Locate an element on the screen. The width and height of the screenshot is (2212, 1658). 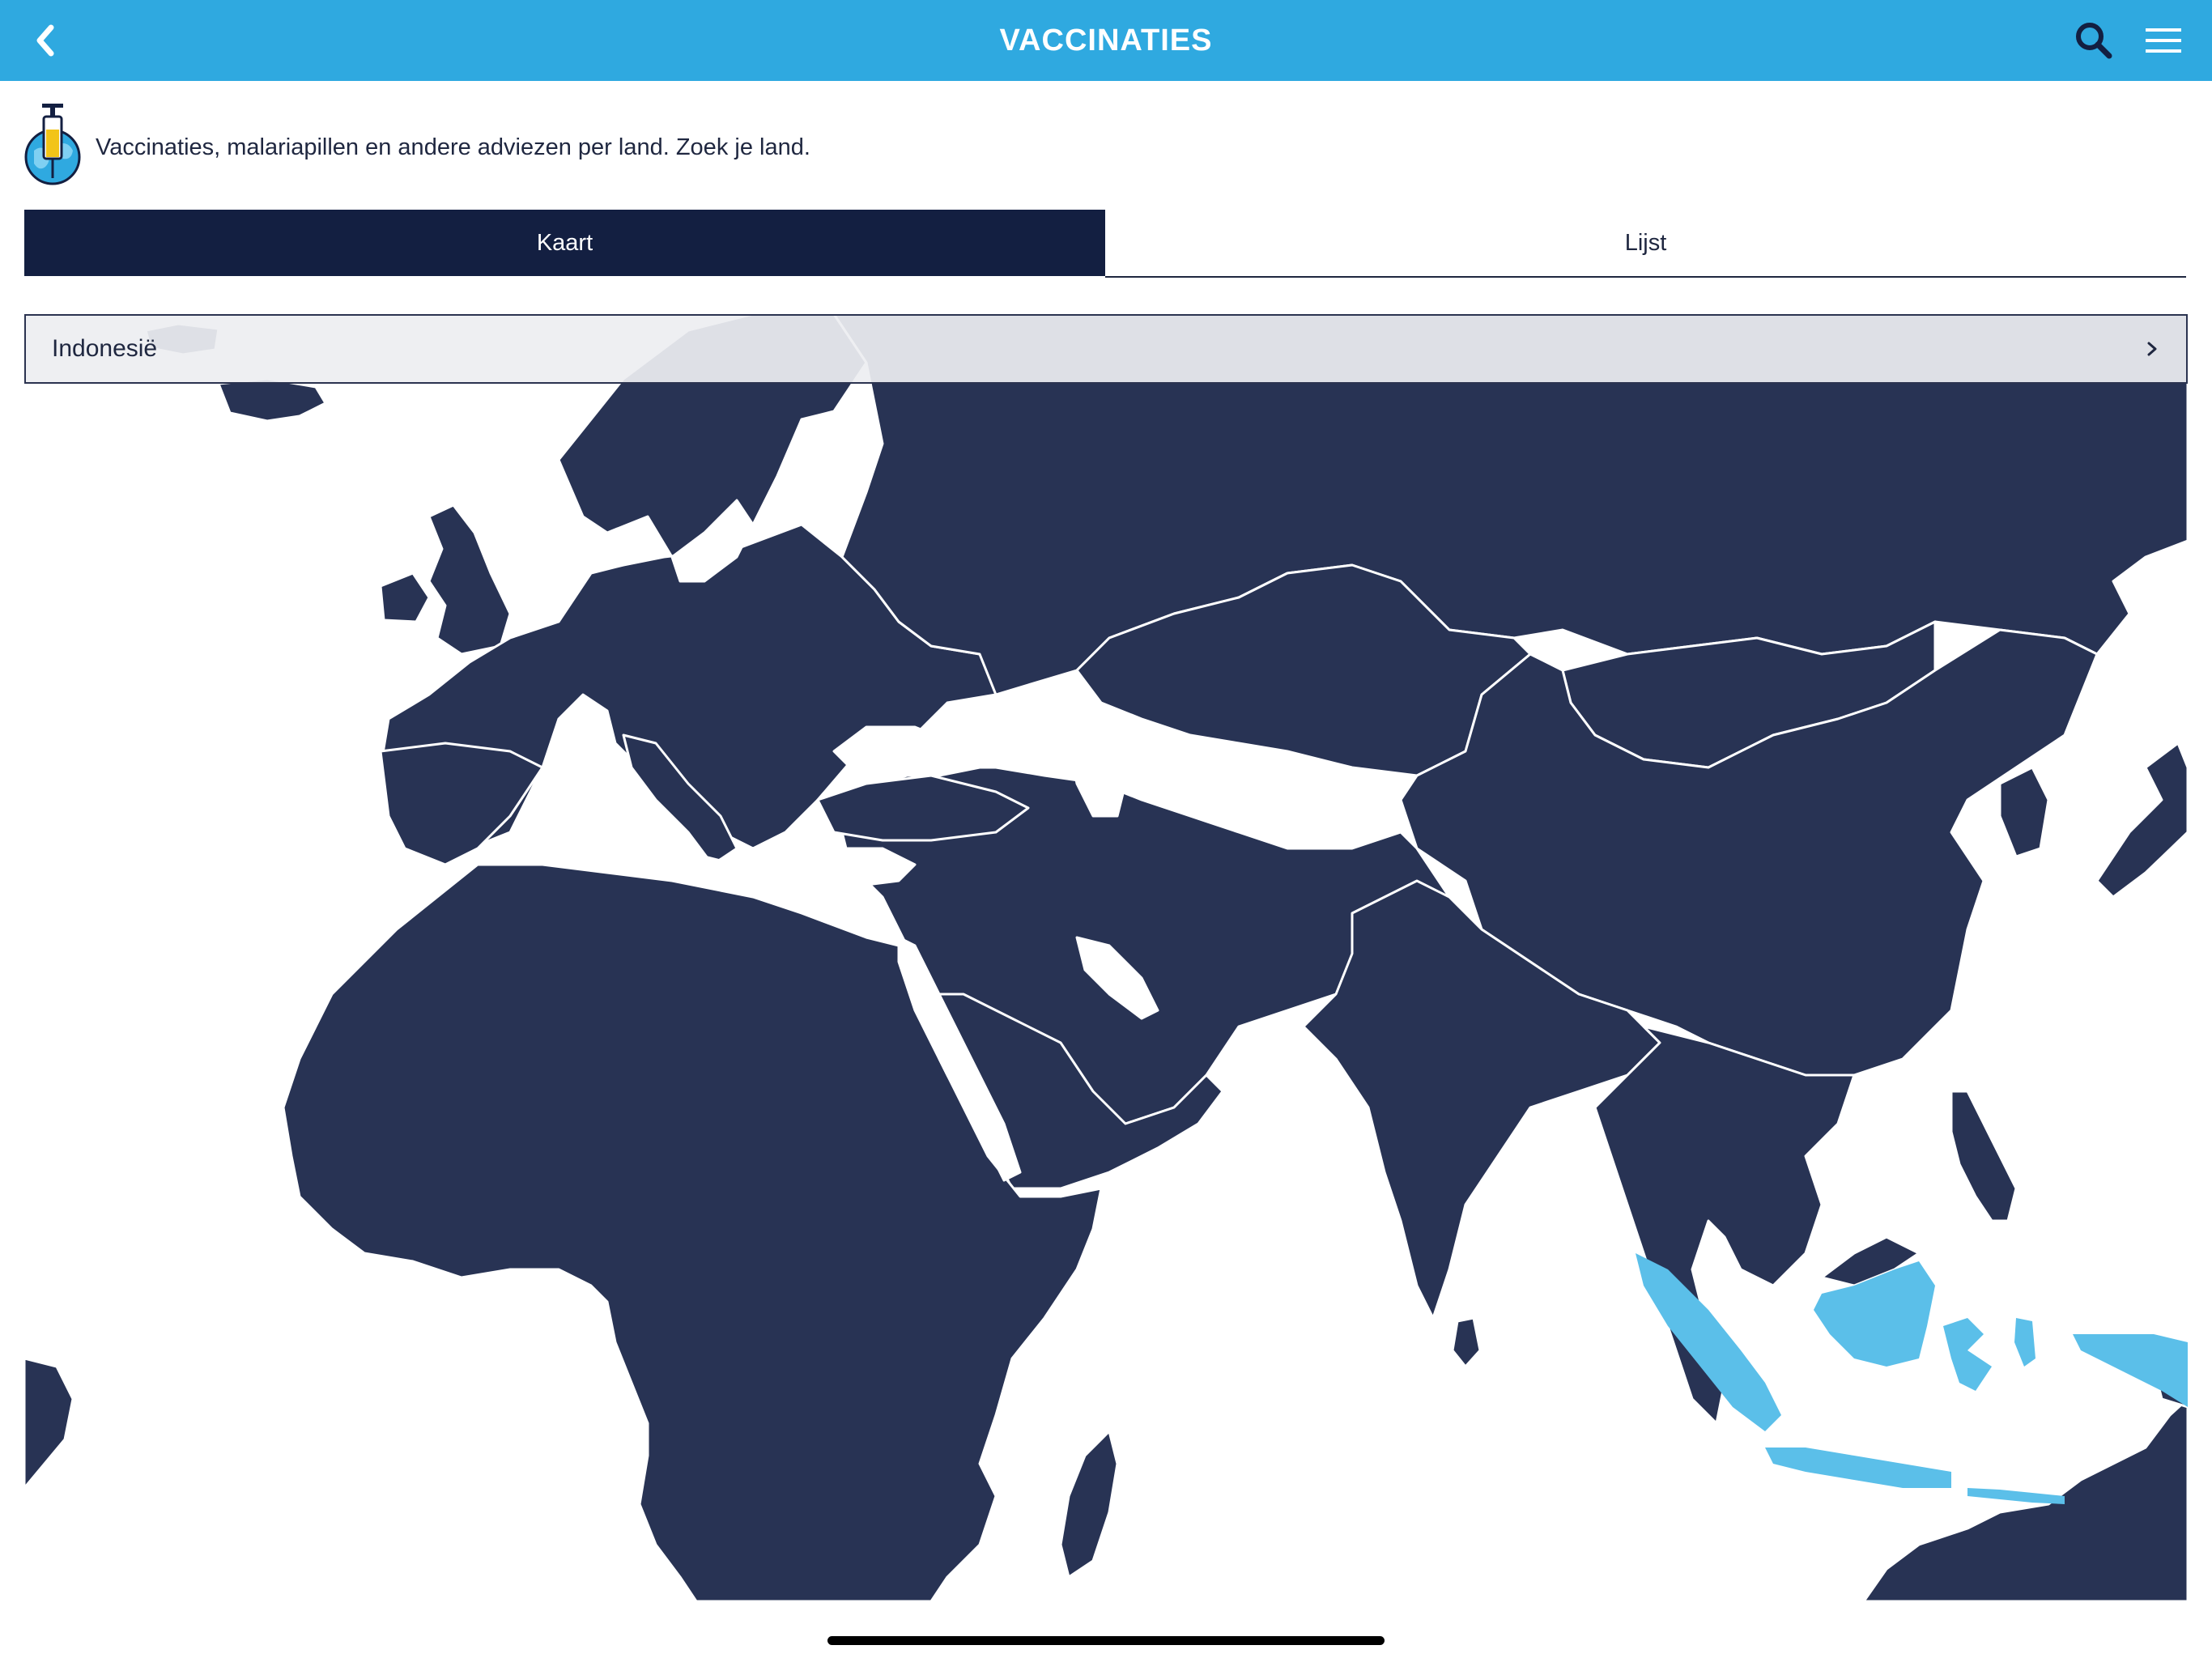
map-region-south-america is located at coordinates (49, 1423).